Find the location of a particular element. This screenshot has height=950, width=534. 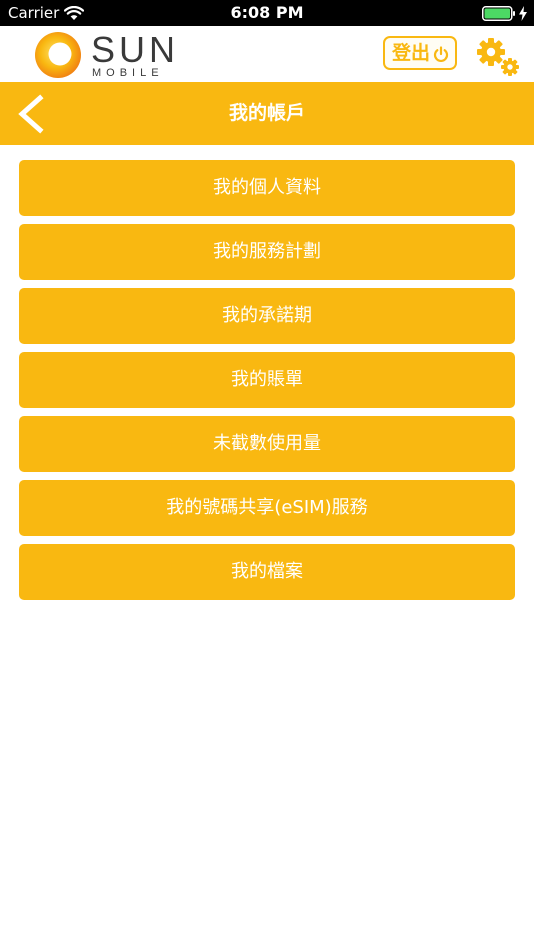

sun-mobile-logo: SUN MOBILE is located at coordinates (109, 55).